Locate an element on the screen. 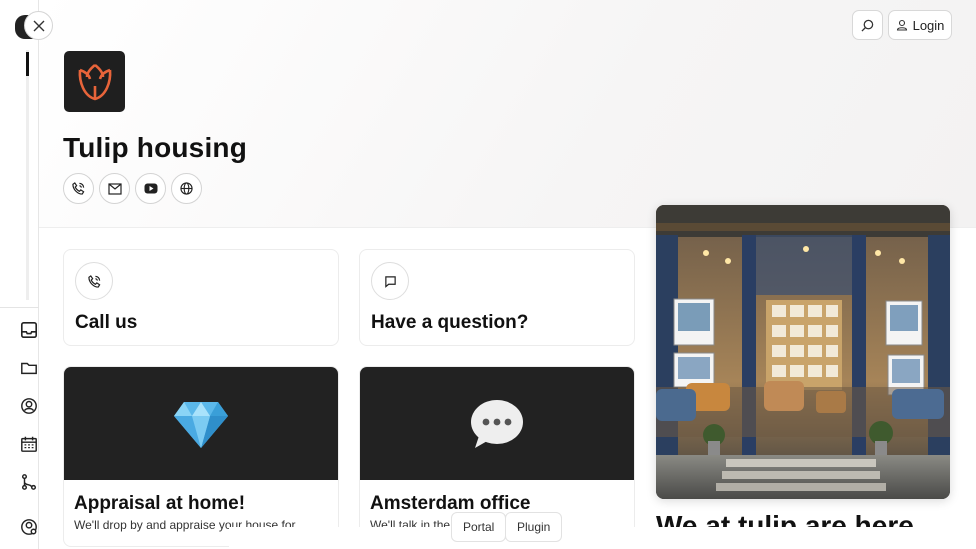  rail-divider is located at coordinates (19, 307).